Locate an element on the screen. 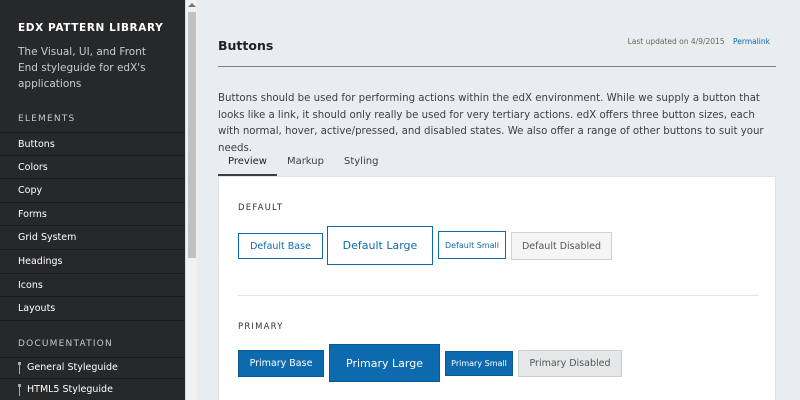 The image size is (800, 400). permalink-link: Permalink is located at coordinates (751, 41).